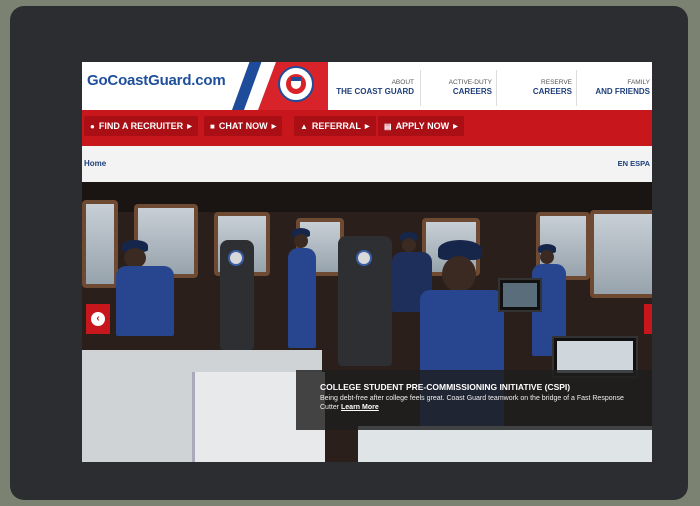 Image resolution: width=700 pixels, height=506 pixels. What do you see at coordinates (421, 126) in the screenshot?
I see `apply-now-button: ▤ APPLY NOW ▶` at bounding box center [421, 126].